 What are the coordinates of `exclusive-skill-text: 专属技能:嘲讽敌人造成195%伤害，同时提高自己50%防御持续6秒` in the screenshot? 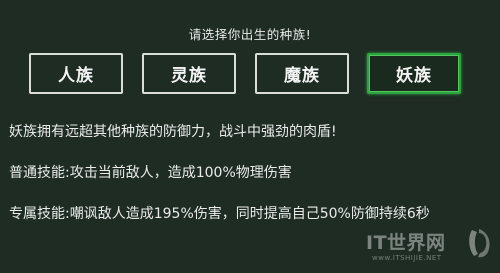 It's located at (219, 214).